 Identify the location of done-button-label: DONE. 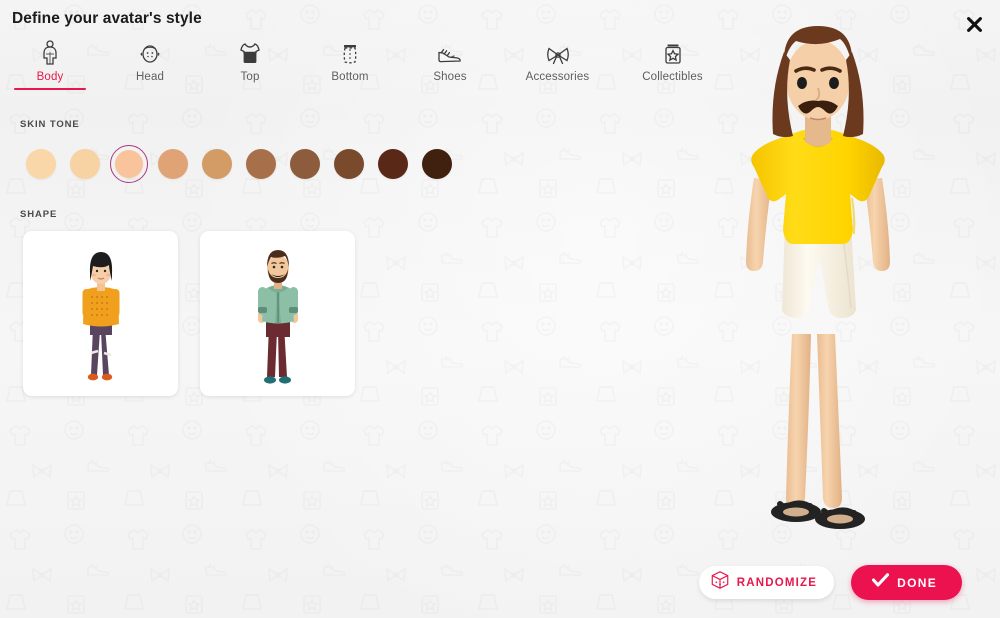
(917, 582).